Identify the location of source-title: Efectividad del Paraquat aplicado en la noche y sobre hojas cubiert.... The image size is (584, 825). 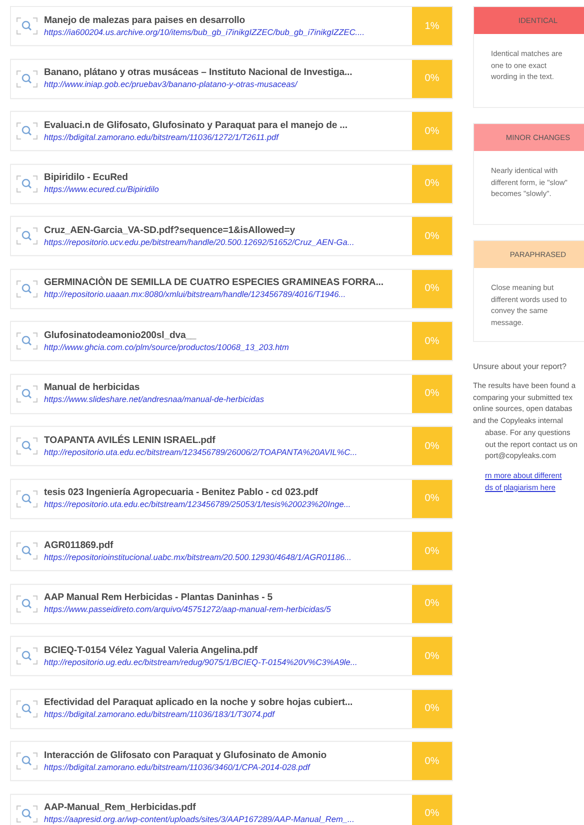
(199, 703).